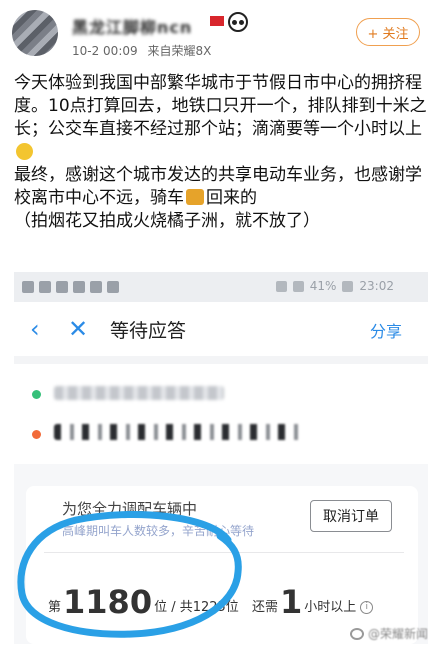  Describe the element at coordinates (348, 286) in the screenshot. I see `battery-icon` at that location.